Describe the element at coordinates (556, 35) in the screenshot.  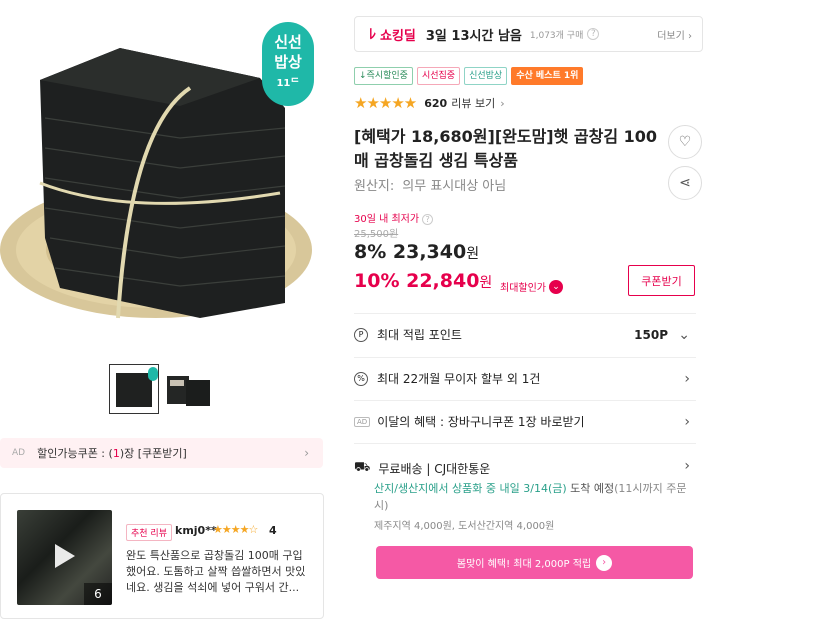
I see `sold-count: 1,073개 구매` at that location.